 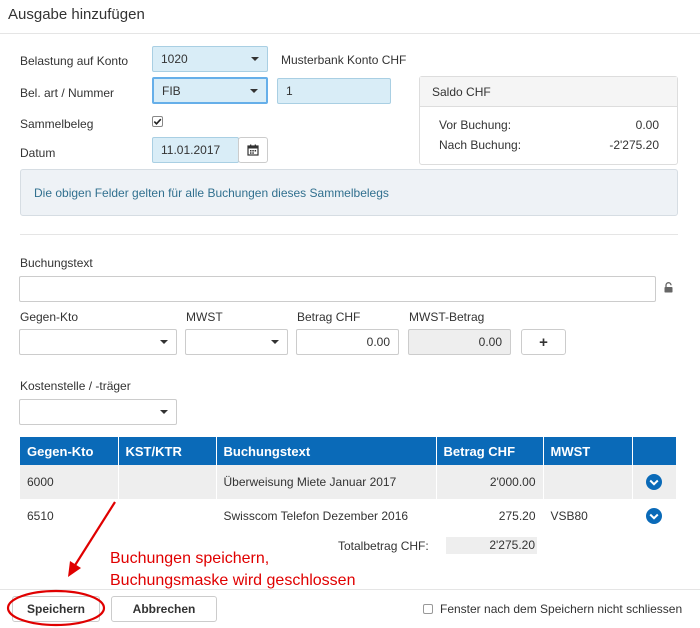 I want to click on title-divider, so click(x=350, y=33).